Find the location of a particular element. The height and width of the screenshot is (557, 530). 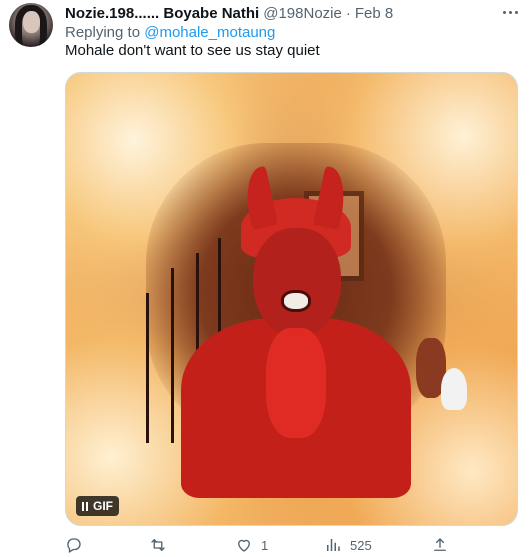

gif-label: GIF is located at coordinates (103, 506).